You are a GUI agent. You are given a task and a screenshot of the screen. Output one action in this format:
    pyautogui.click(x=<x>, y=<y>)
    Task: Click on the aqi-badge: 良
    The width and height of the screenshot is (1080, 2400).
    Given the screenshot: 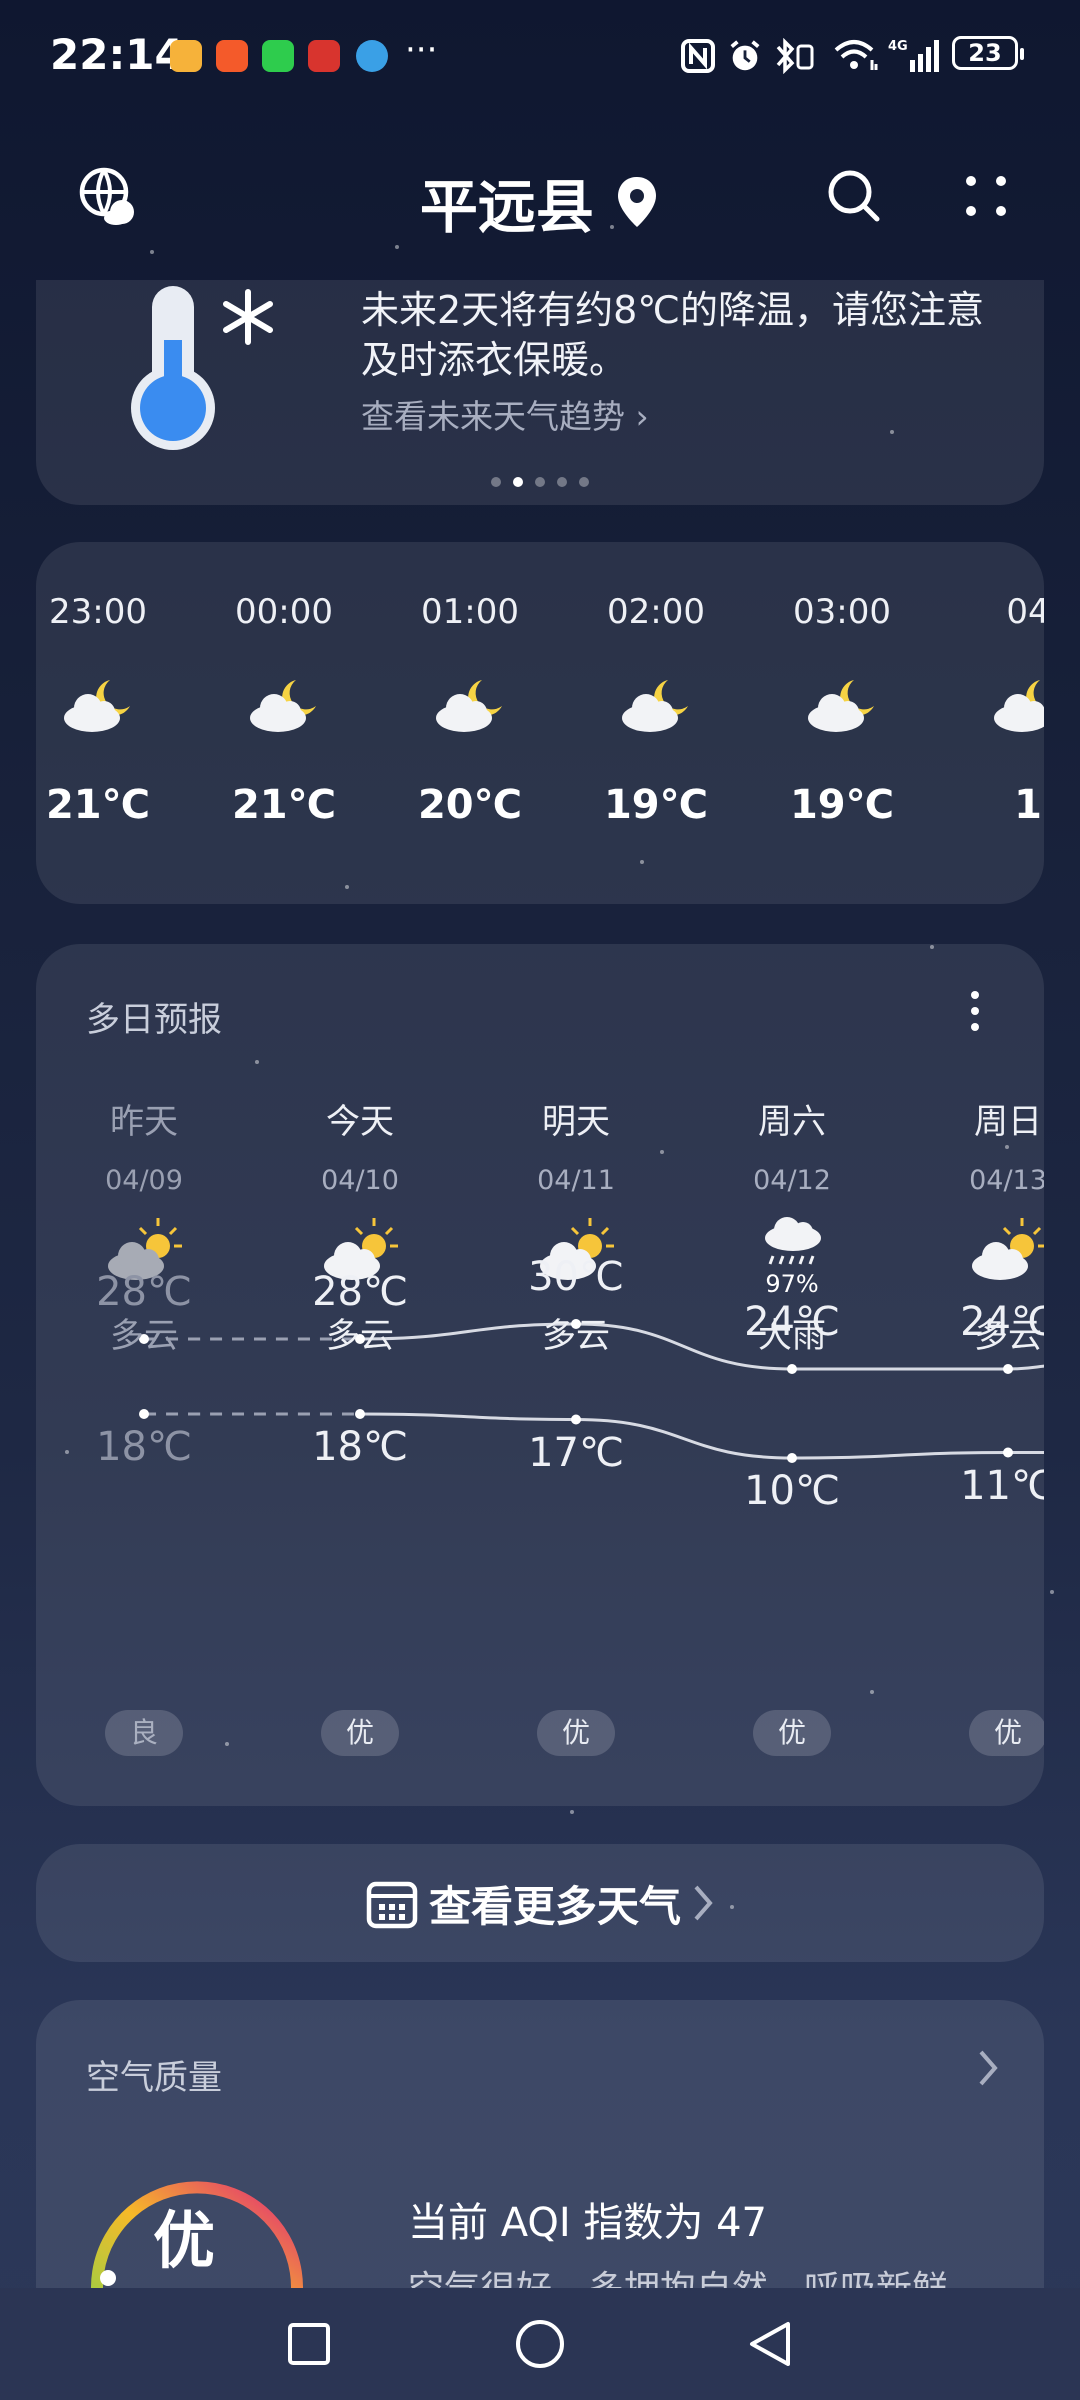 What is the action you would take?
    pyautogui.click(x=144, y=1733)
    